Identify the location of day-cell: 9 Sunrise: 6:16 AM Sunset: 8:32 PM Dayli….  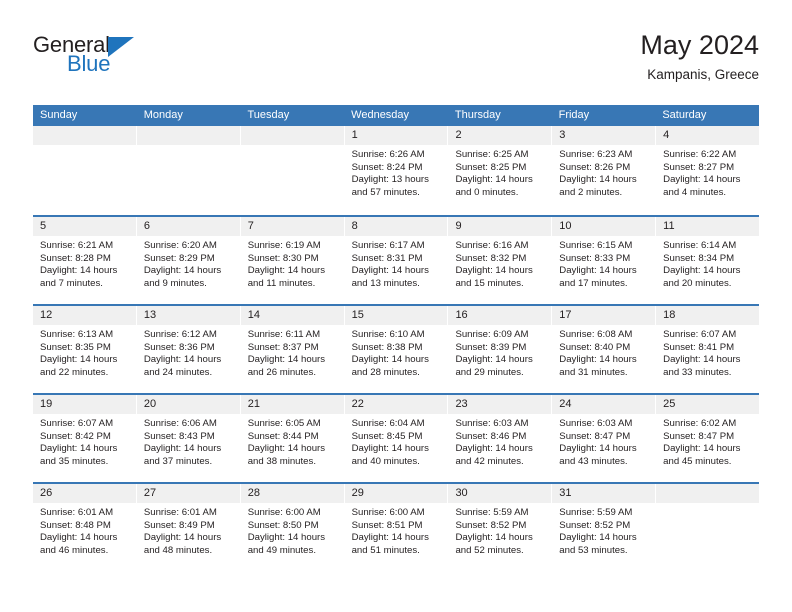
(500, 260).